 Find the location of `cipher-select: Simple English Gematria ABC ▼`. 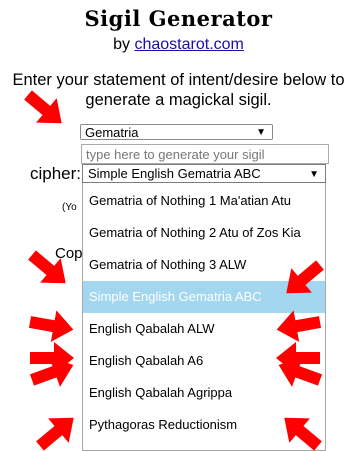

cipher-select: Simple English Gematria ABC ▼ is located at coordinates (204, 173).